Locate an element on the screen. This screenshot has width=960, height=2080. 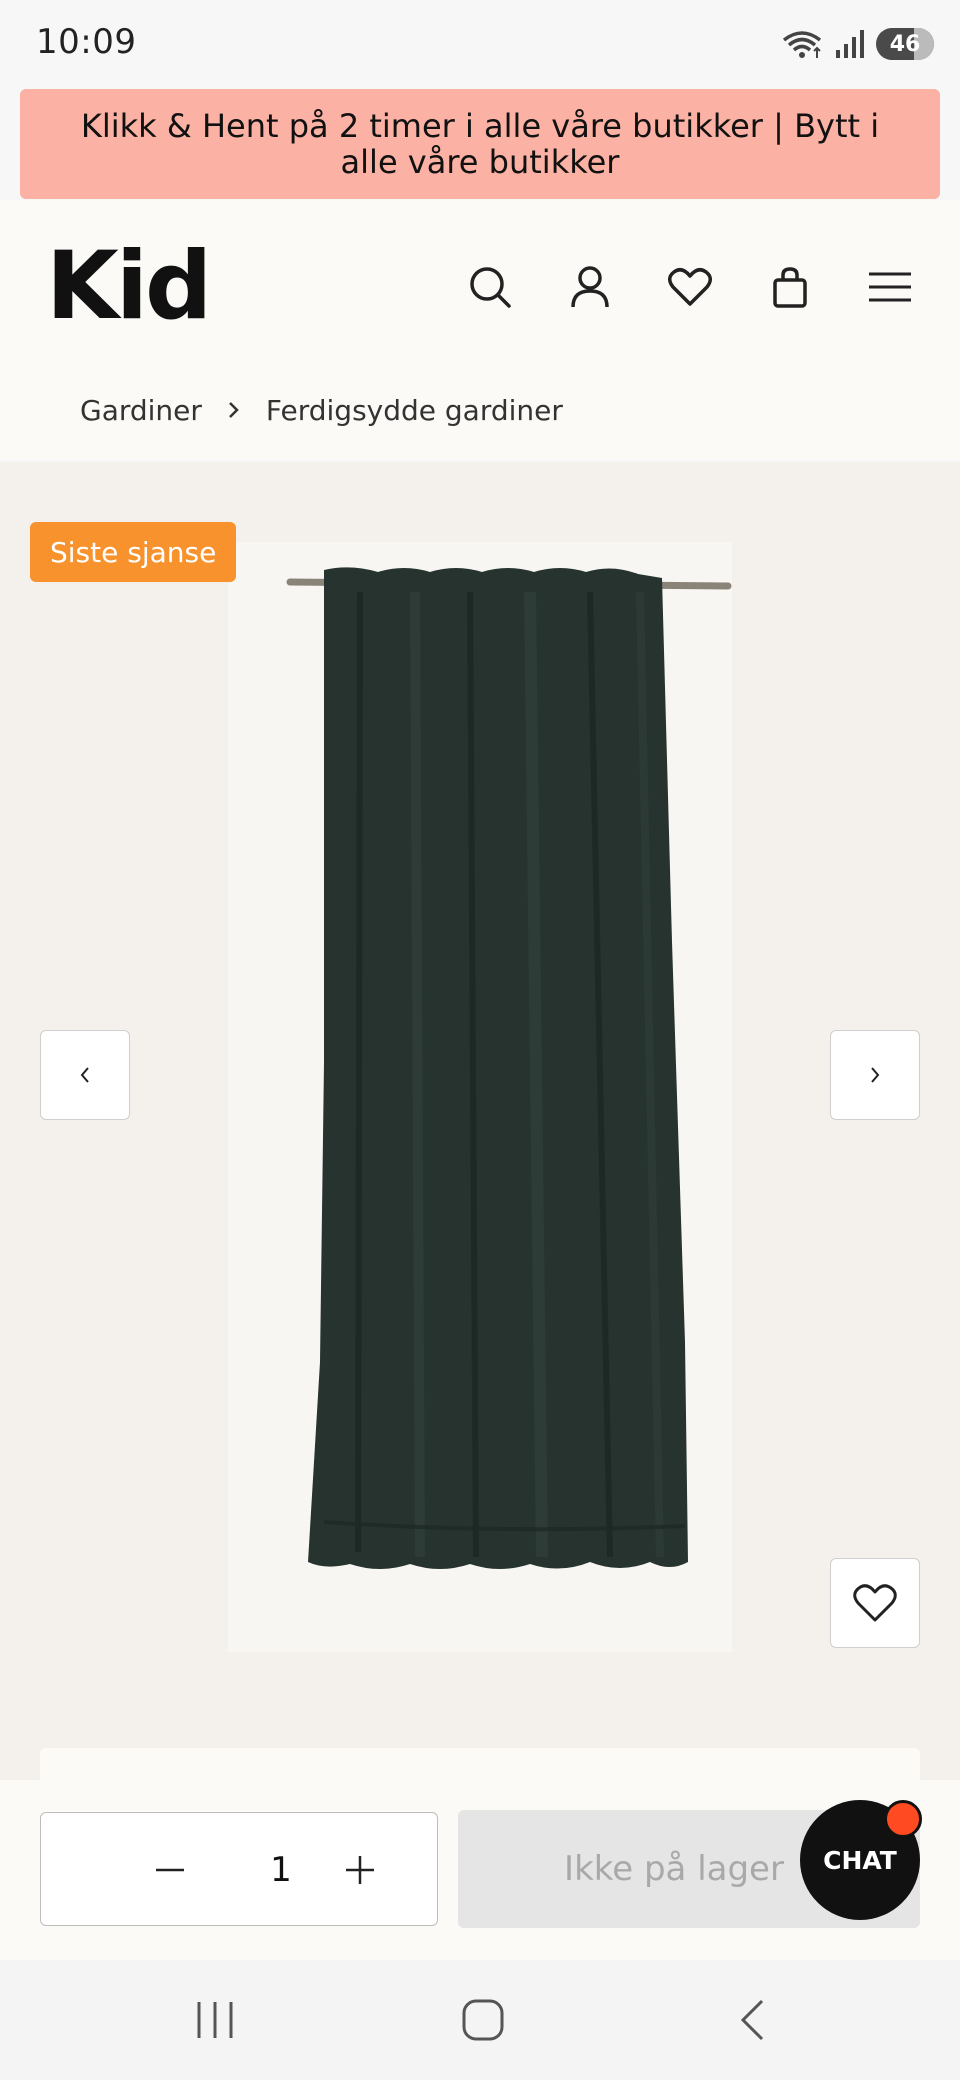
status-icons: 46 is located at coordinates (857, 44).